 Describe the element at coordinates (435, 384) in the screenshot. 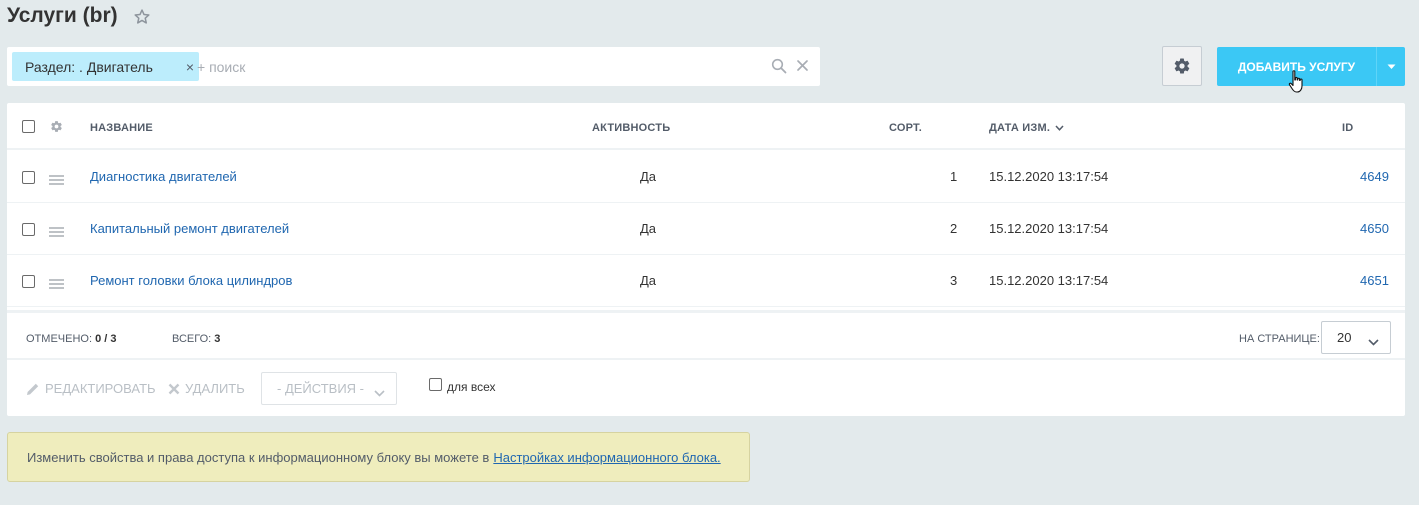

I see `for-all-checkbox` at that location.